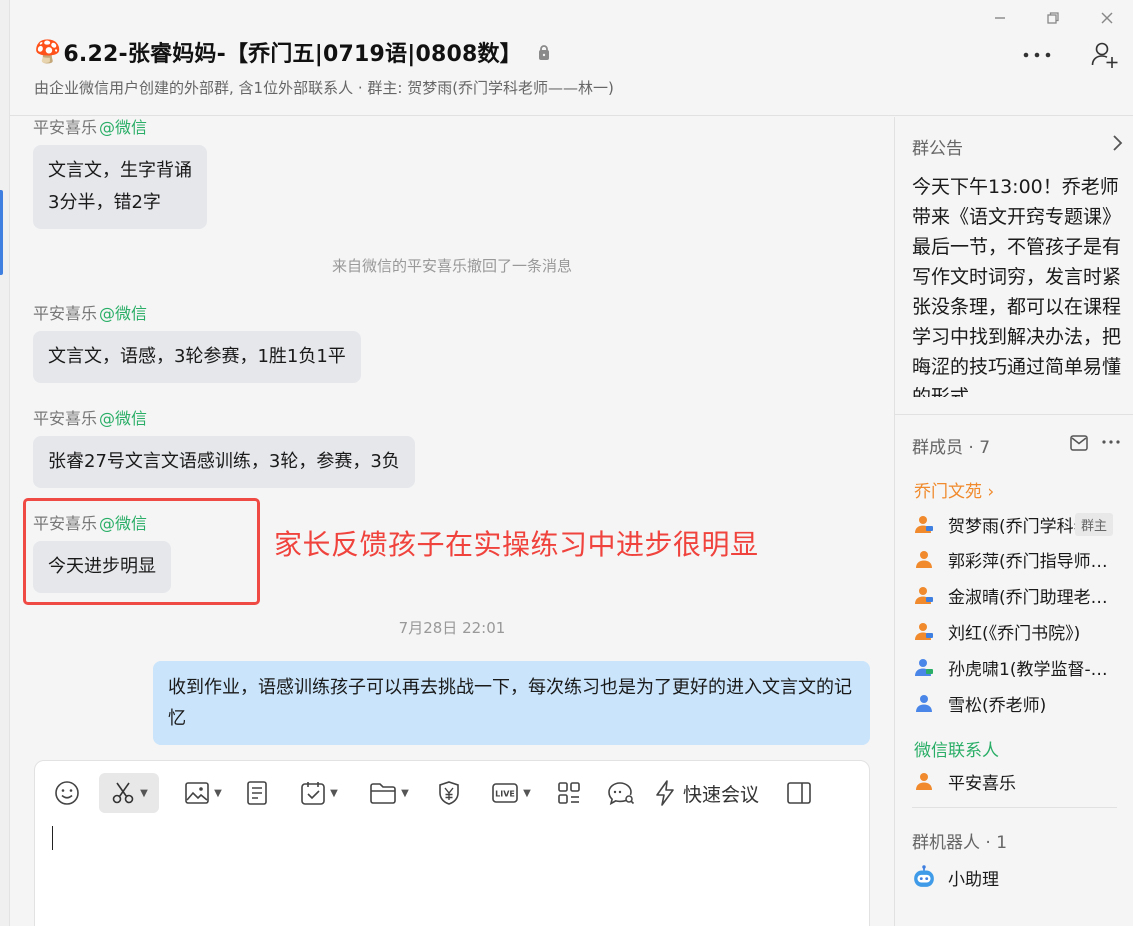 The height and width of the screenshot is (926, 1133). Describe the element at coordinates (48, 52) in the screenshot. I see `mushroom-icon: 🍄` at that location.